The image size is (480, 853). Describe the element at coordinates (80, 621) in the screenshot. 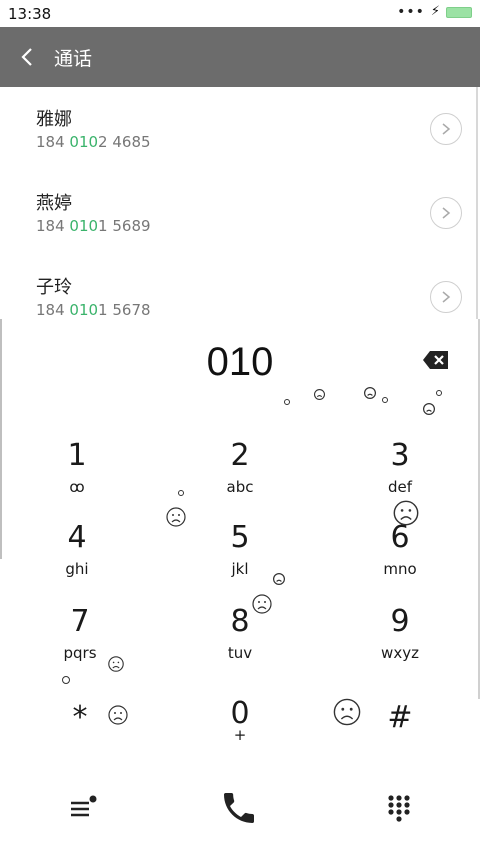

I see `key-digit: 7` at that location.